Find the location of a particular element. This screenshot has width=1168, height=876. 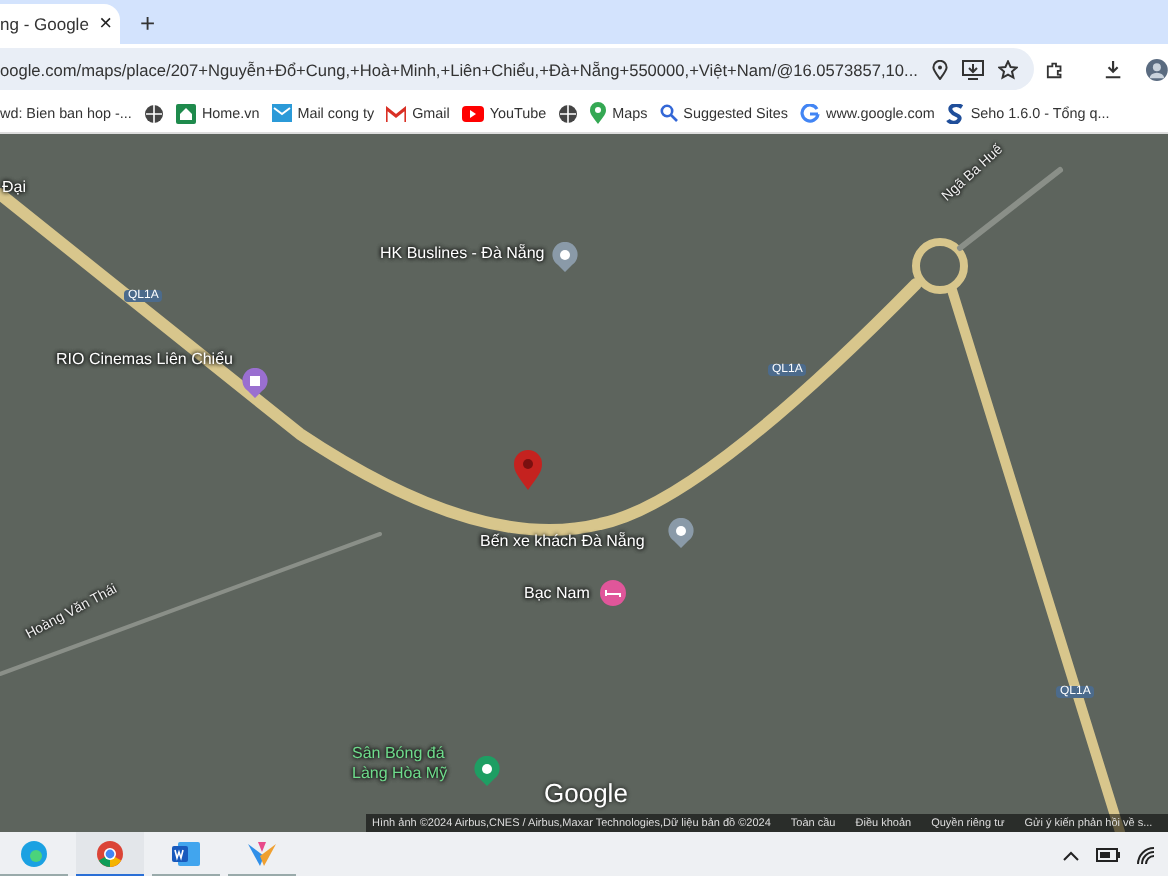

star-icon is located at coordinates (1007, 69).